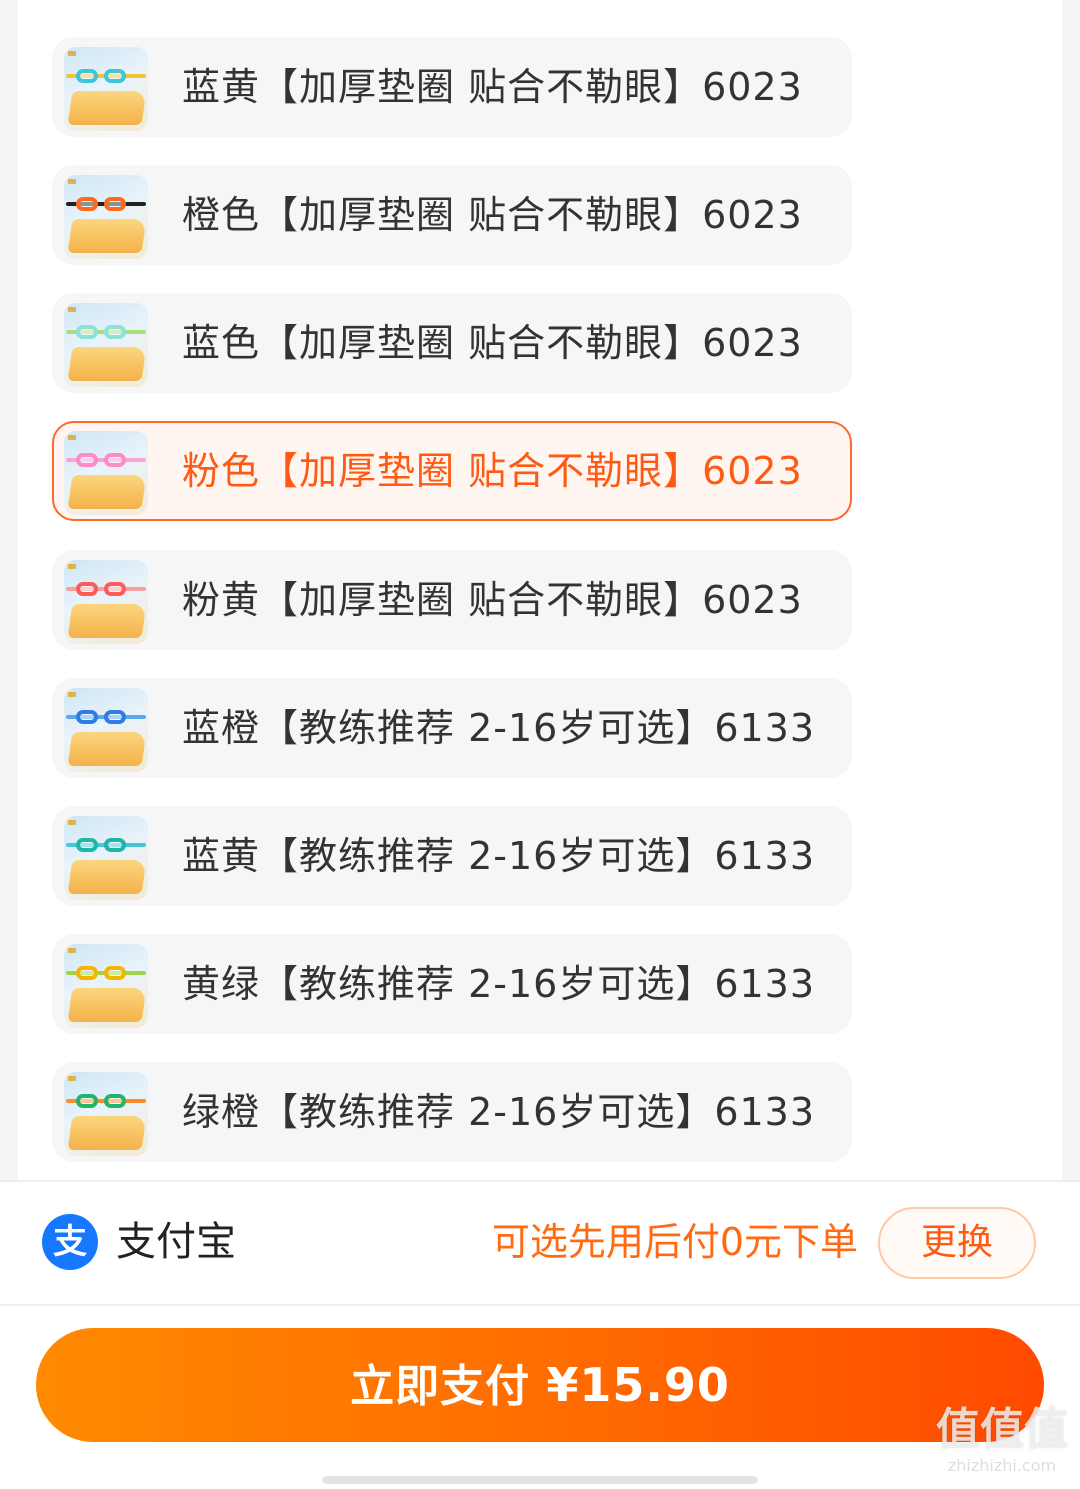 The width and height of the screenshot is (1080, 1489). What do you see at coordinates (492, 215) in the screenshot?
I see `sku-option-label: 橙色【加厚垫圈 贴合不勒眼】6023` at bounding box center [492, 215].